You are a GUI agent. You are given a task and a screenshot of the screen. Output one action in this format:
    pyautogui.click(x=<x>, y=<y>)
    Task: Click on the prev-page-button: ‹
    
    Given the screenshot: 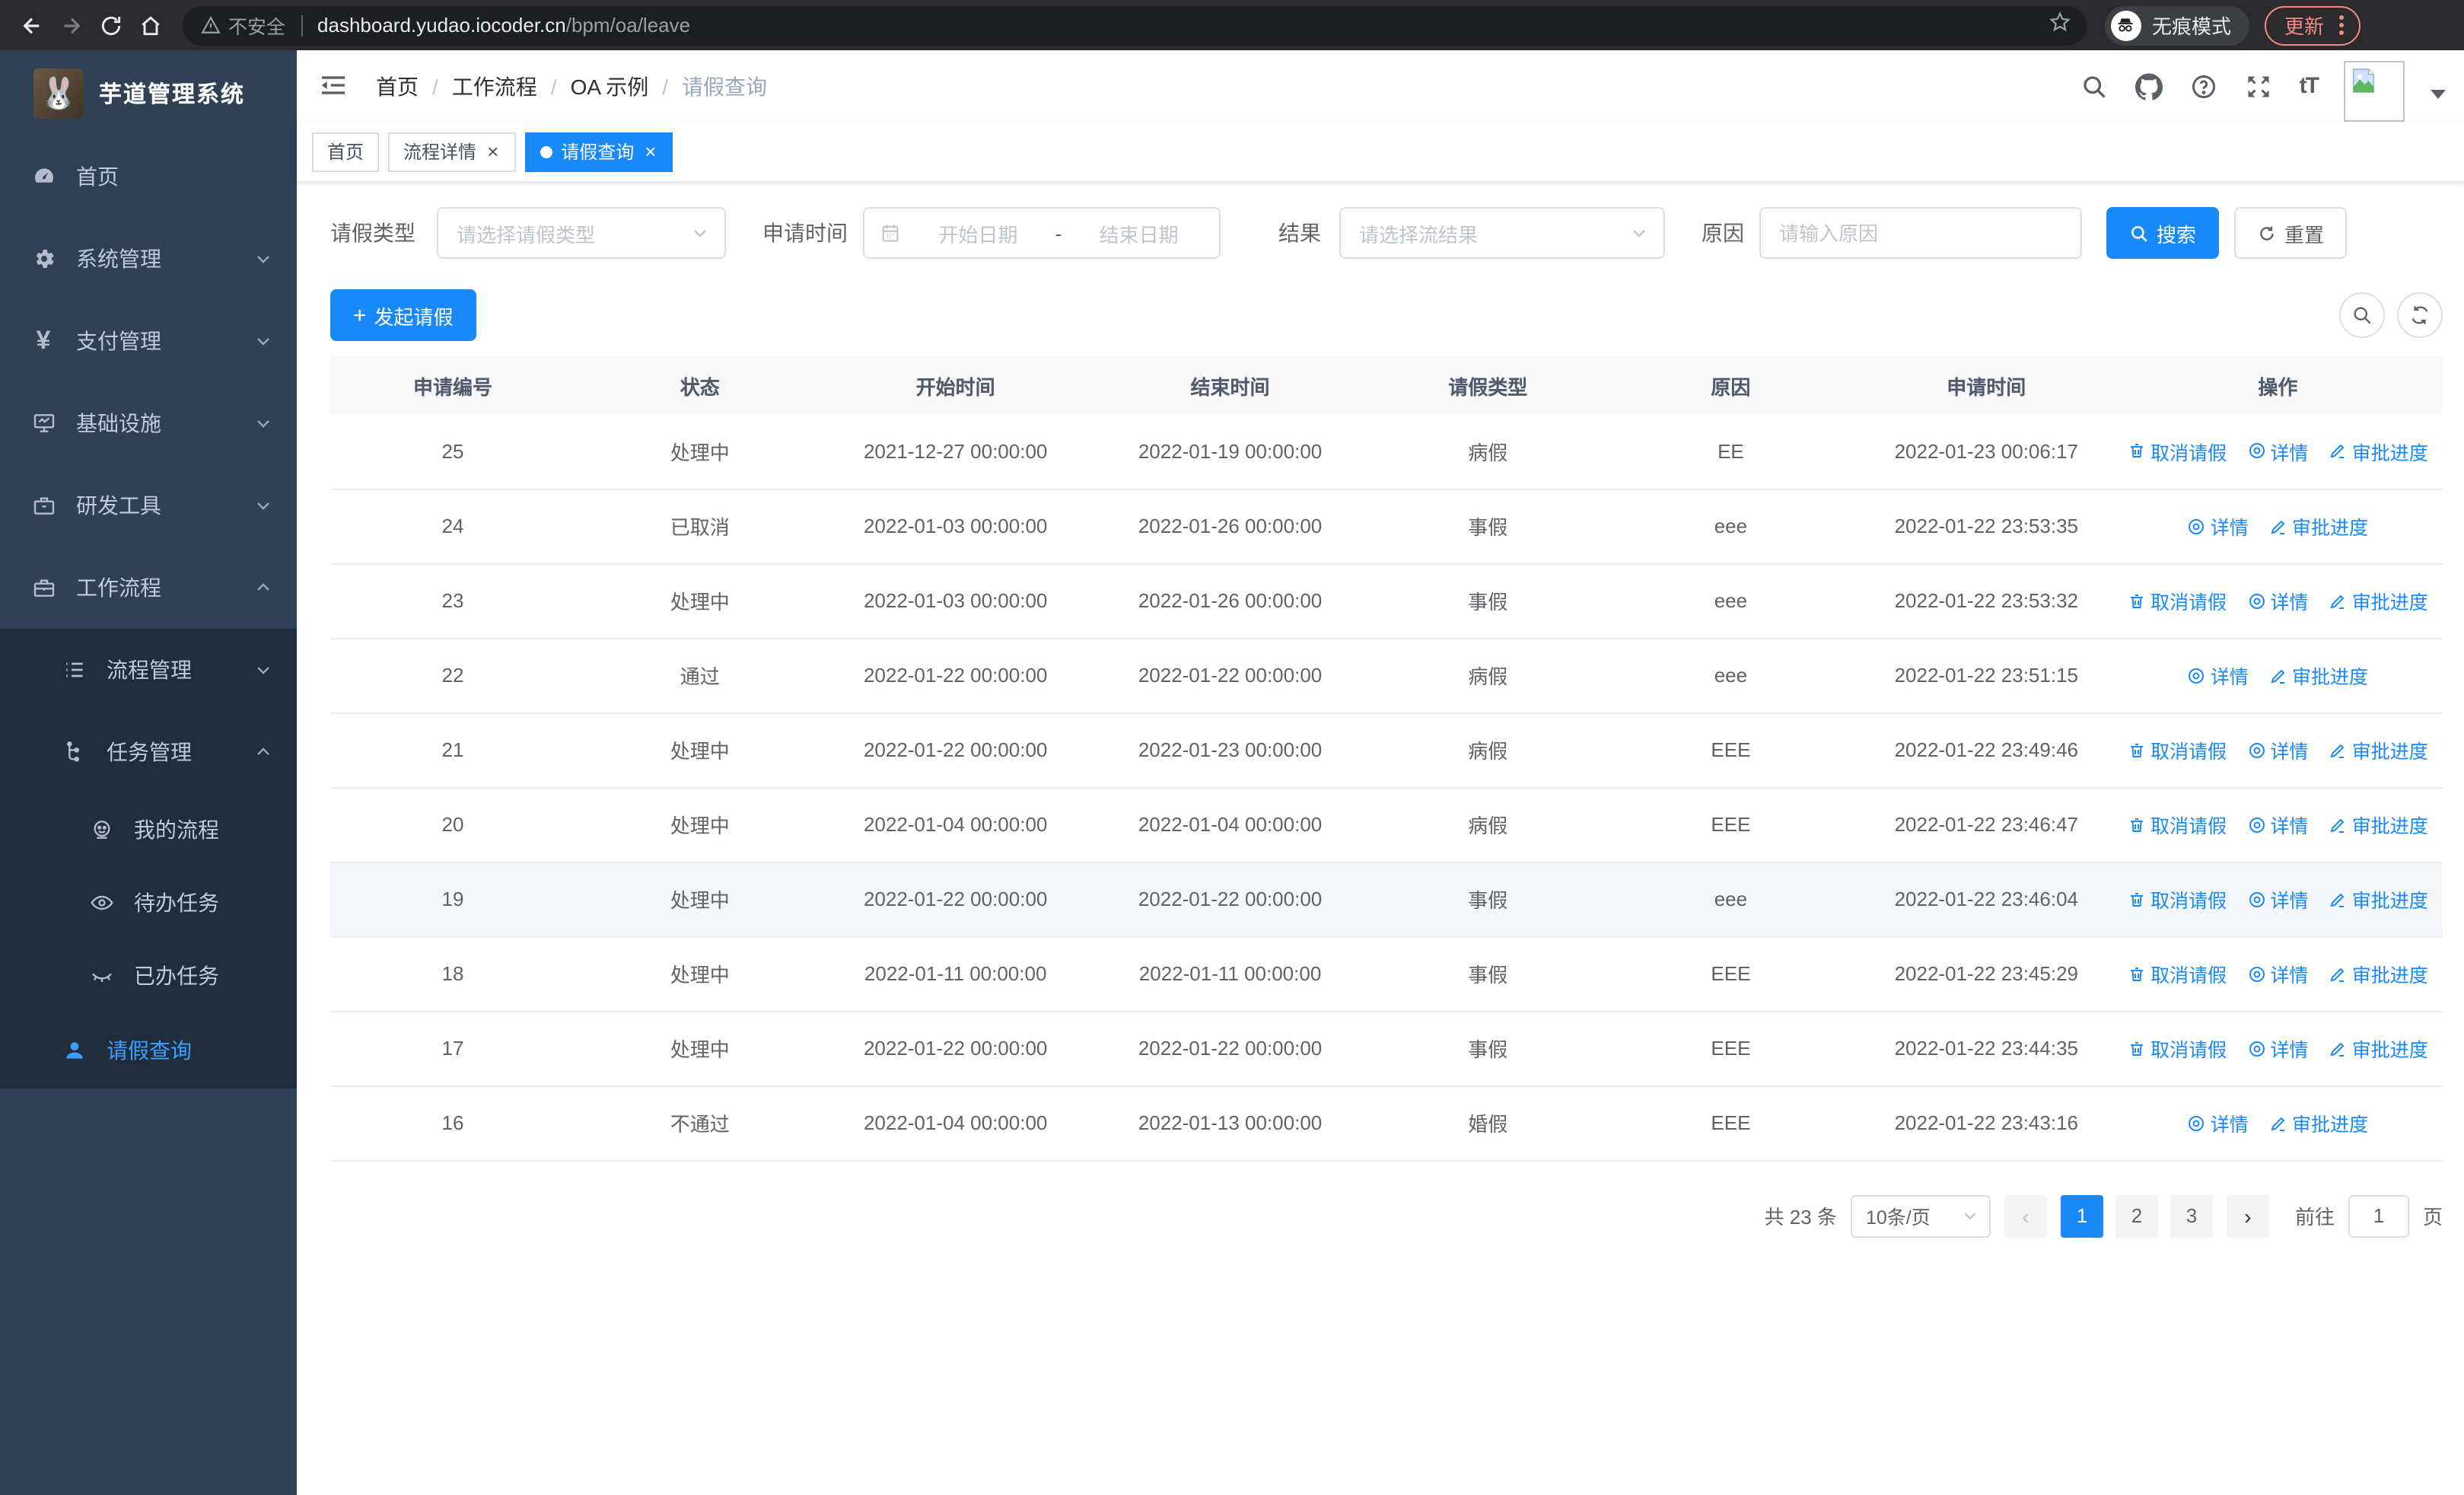 What is the action you would take?
    pyautogui.click(x=2025, y=1215)
    